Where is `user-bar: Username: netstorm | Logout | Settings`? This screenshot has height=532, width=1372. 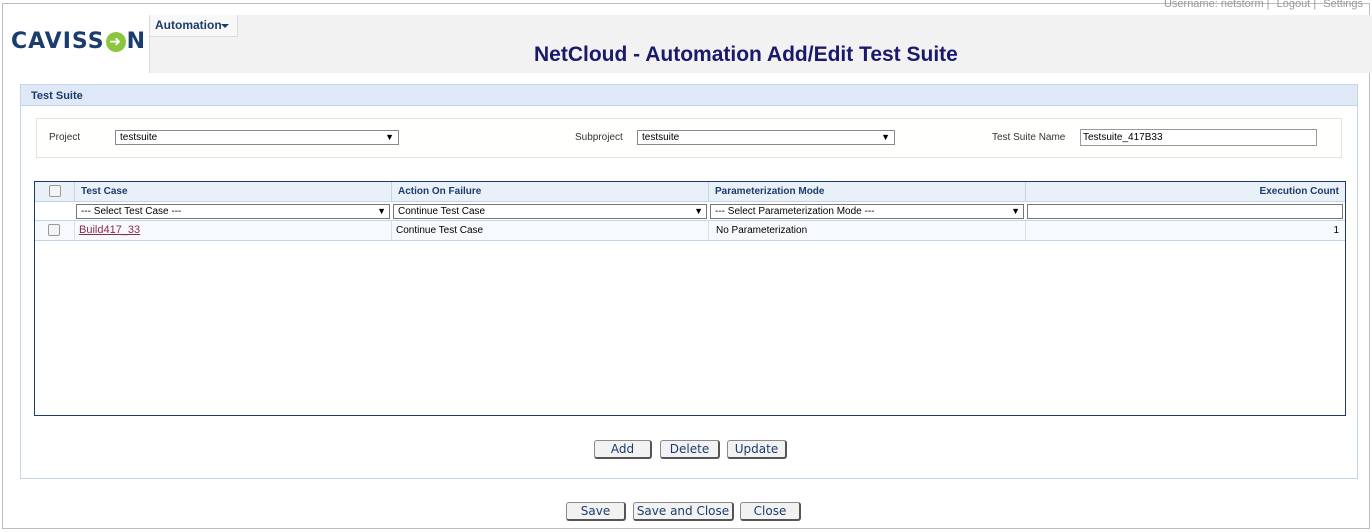
user-bar: Username: netstorm | Logout | Settings is located at coordinates (1263, 5).